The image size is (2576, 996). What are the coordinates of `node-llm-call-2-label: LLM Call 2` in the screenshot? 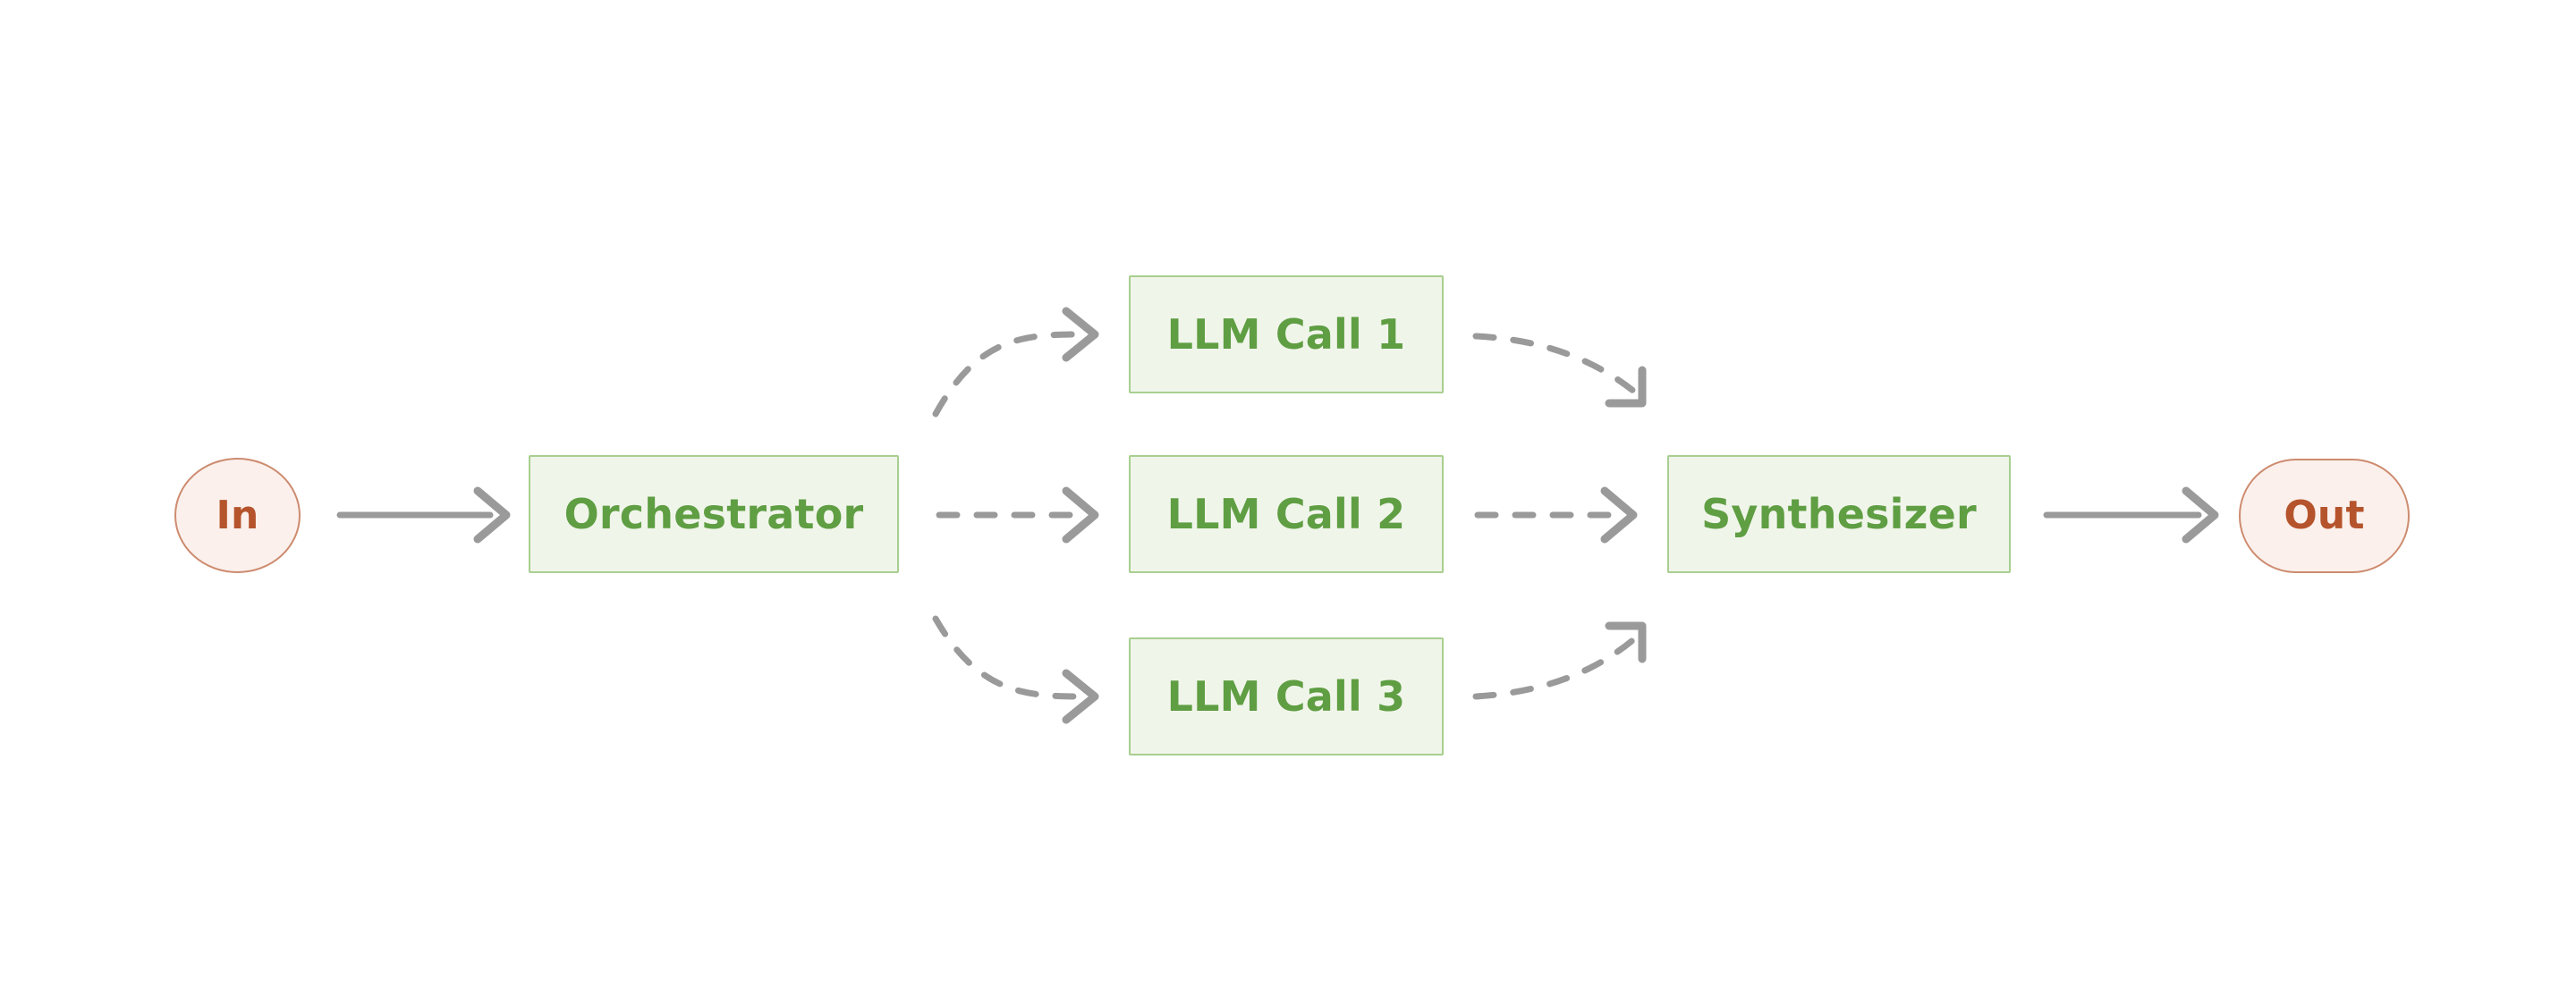 It's located at (1286, 514).